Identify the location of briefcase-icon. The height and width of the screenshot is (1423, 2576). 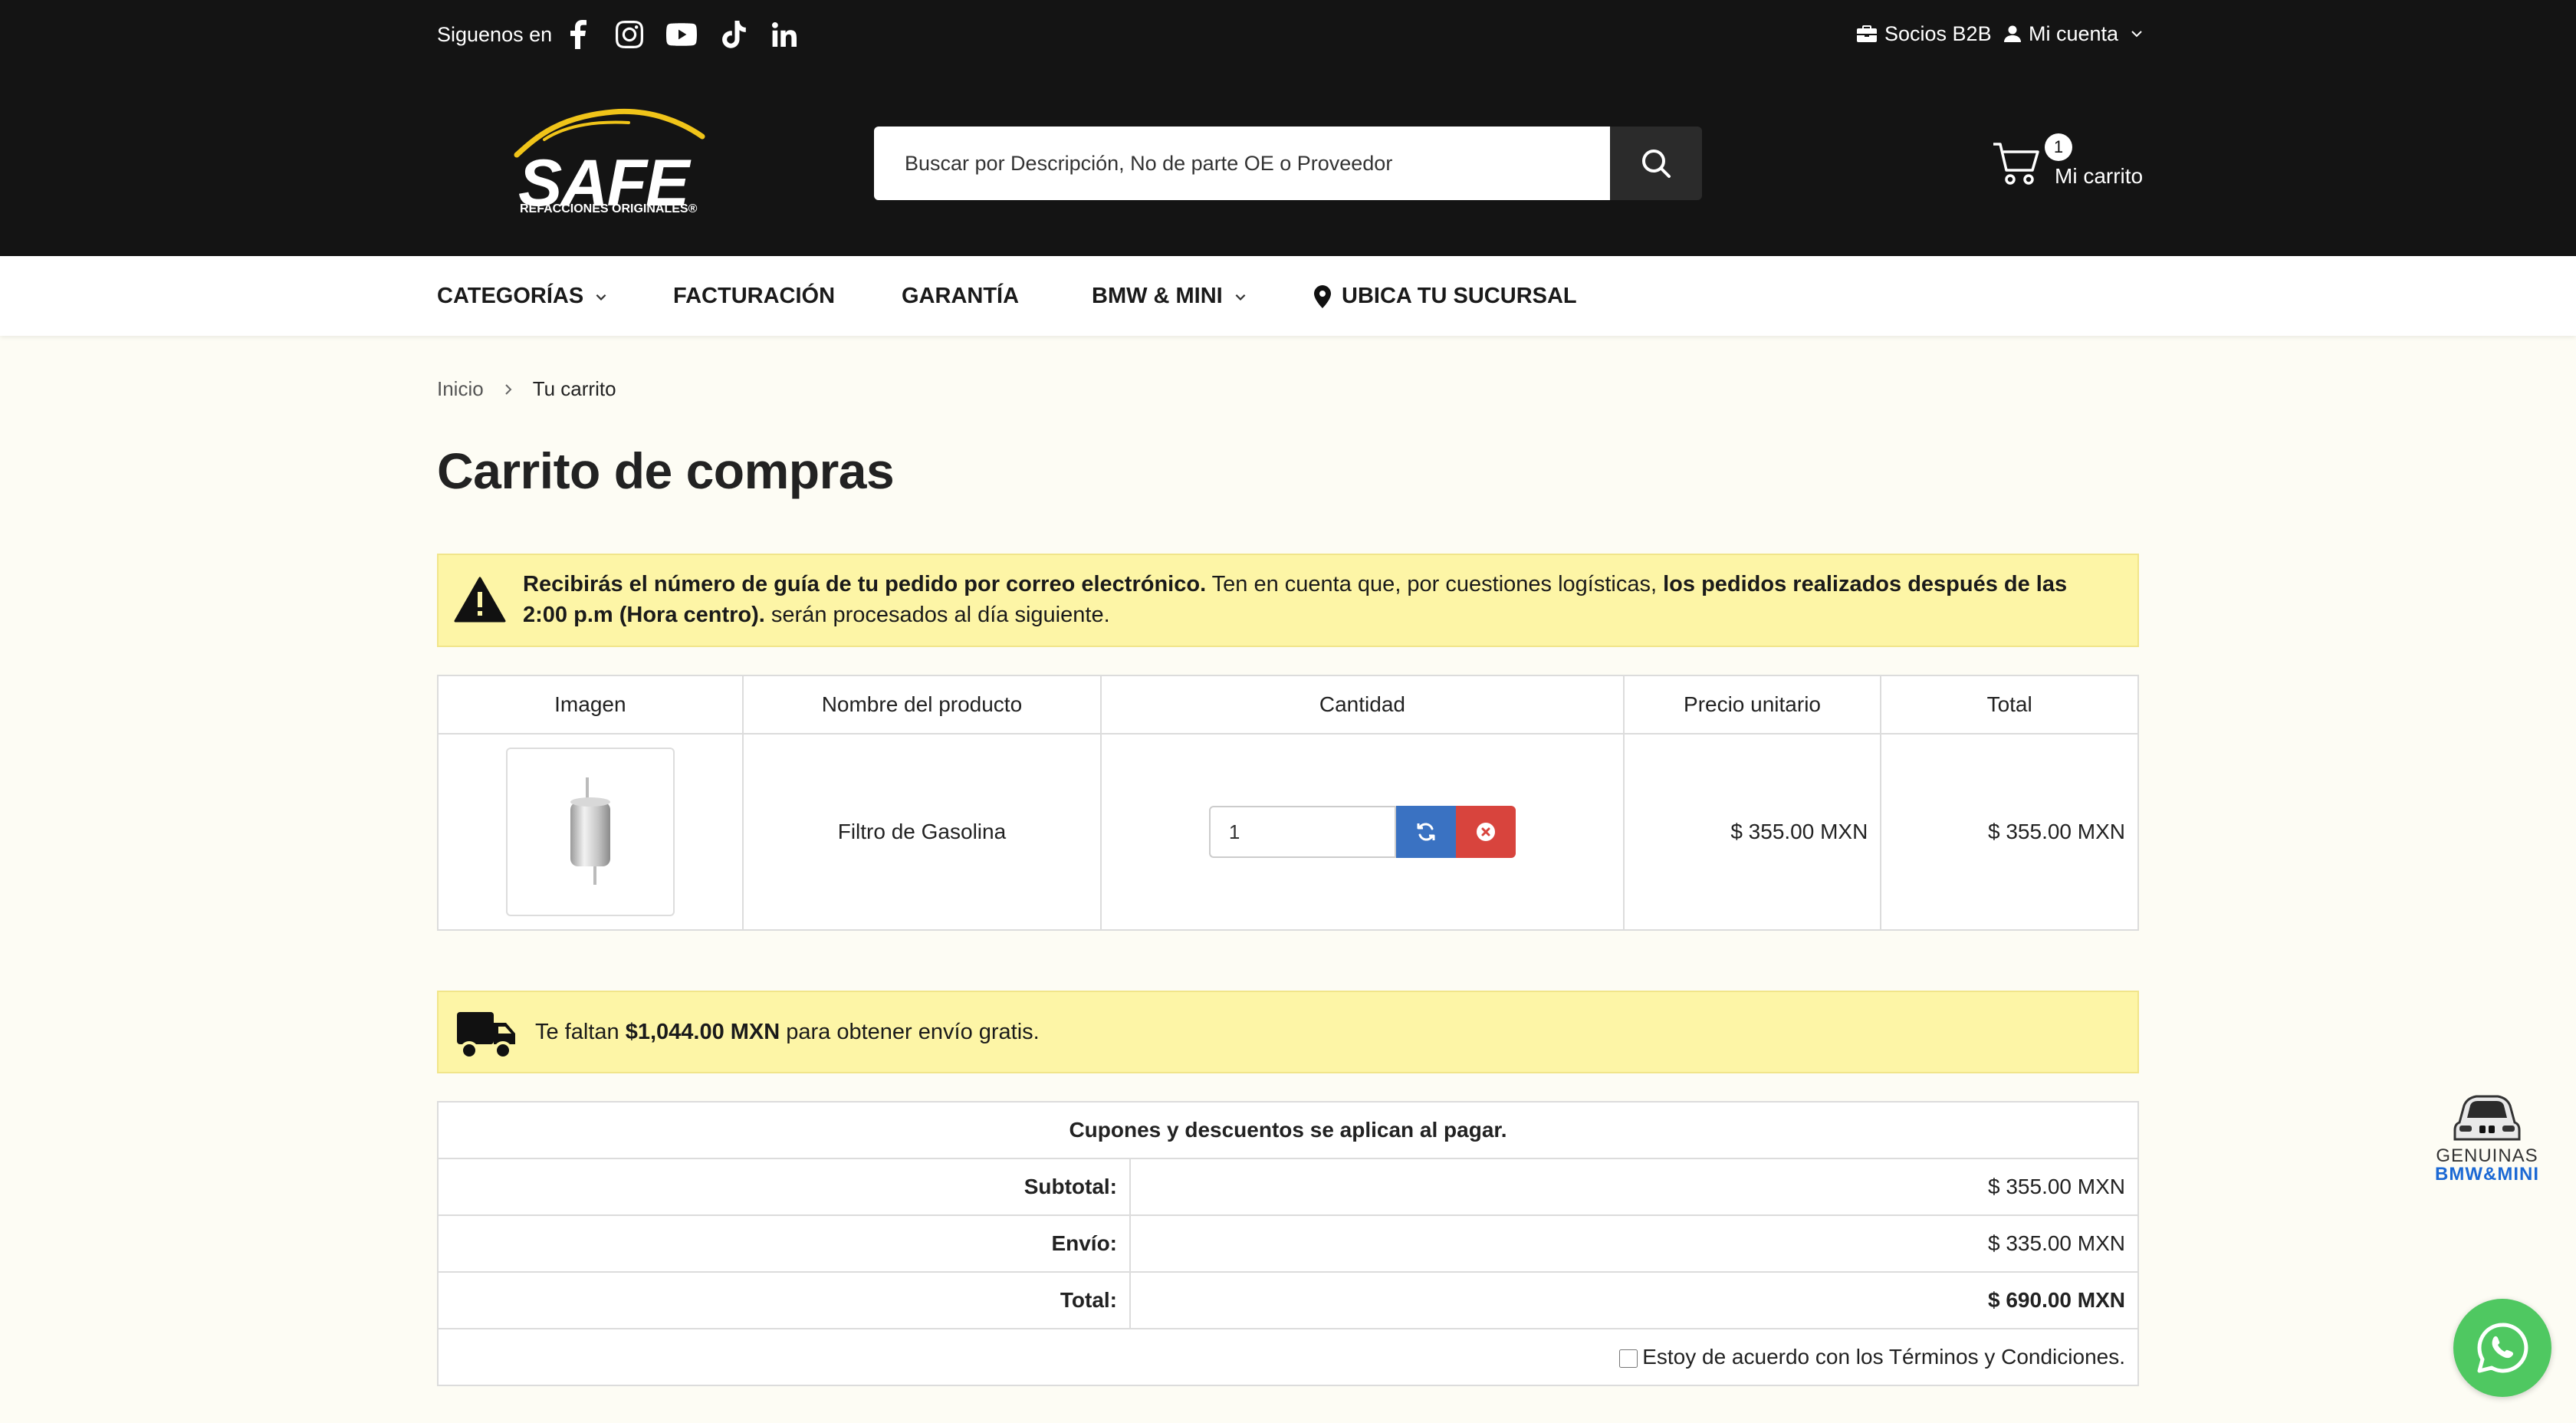
(1867, 33).